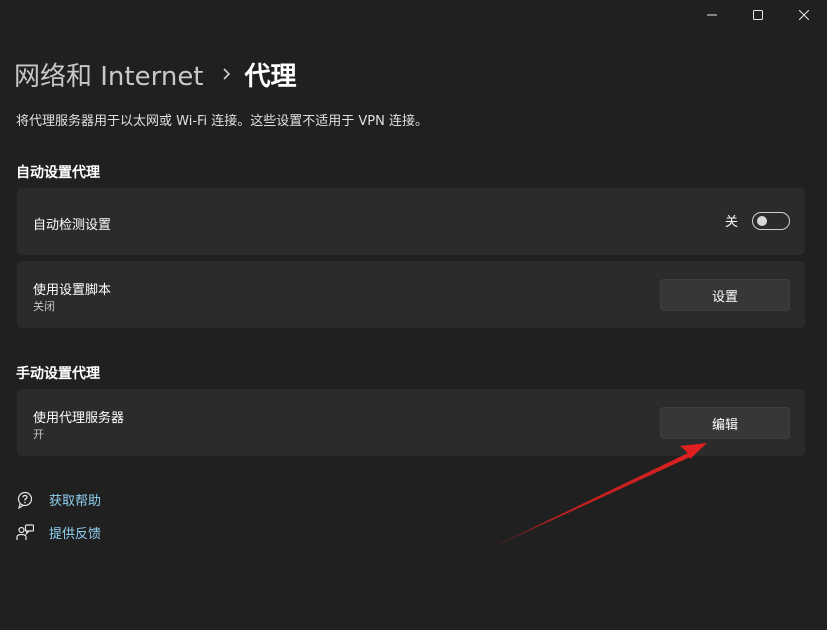 The height and width of the screenshot is (630, 827). Describe the element at coordinates (725, 295) in the screenshot. I see `setup-script-button: 设置` at that location.